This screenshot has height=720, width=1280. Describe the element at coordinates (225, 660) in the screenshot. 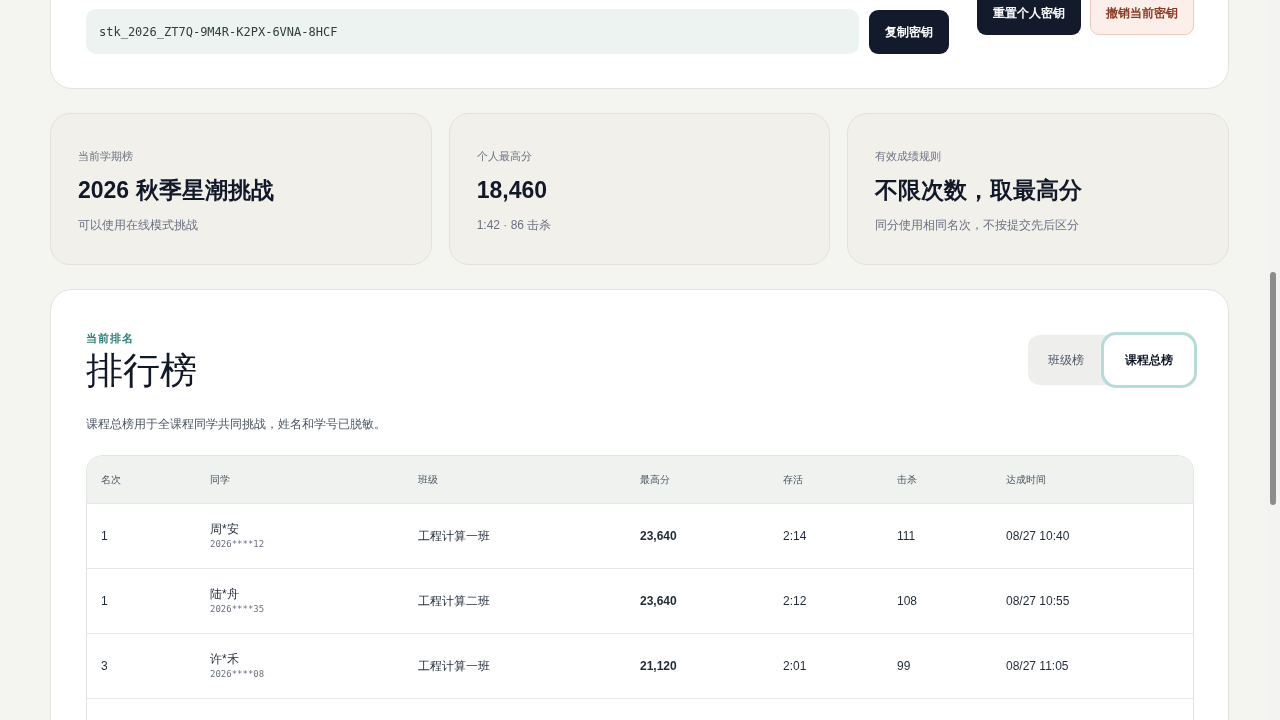

I see `student-name: 许*禾` at that location.